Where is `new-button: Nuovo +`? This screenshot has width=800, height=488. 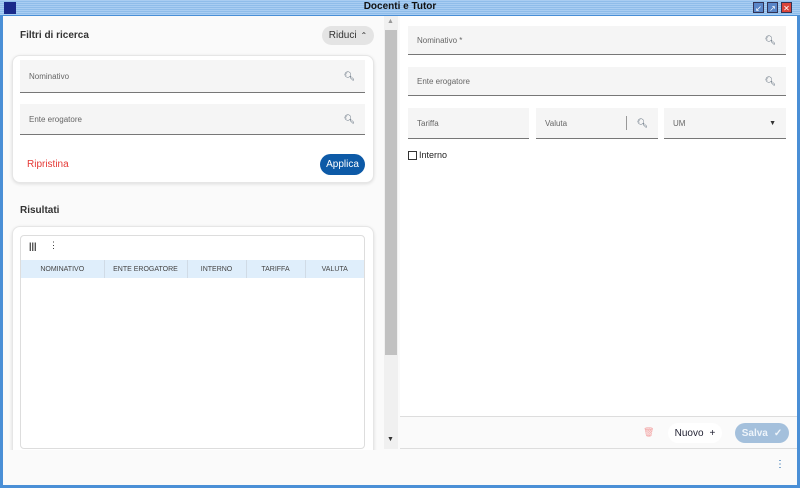 new-button: Nuovo + is located at coordinates (695, 433).